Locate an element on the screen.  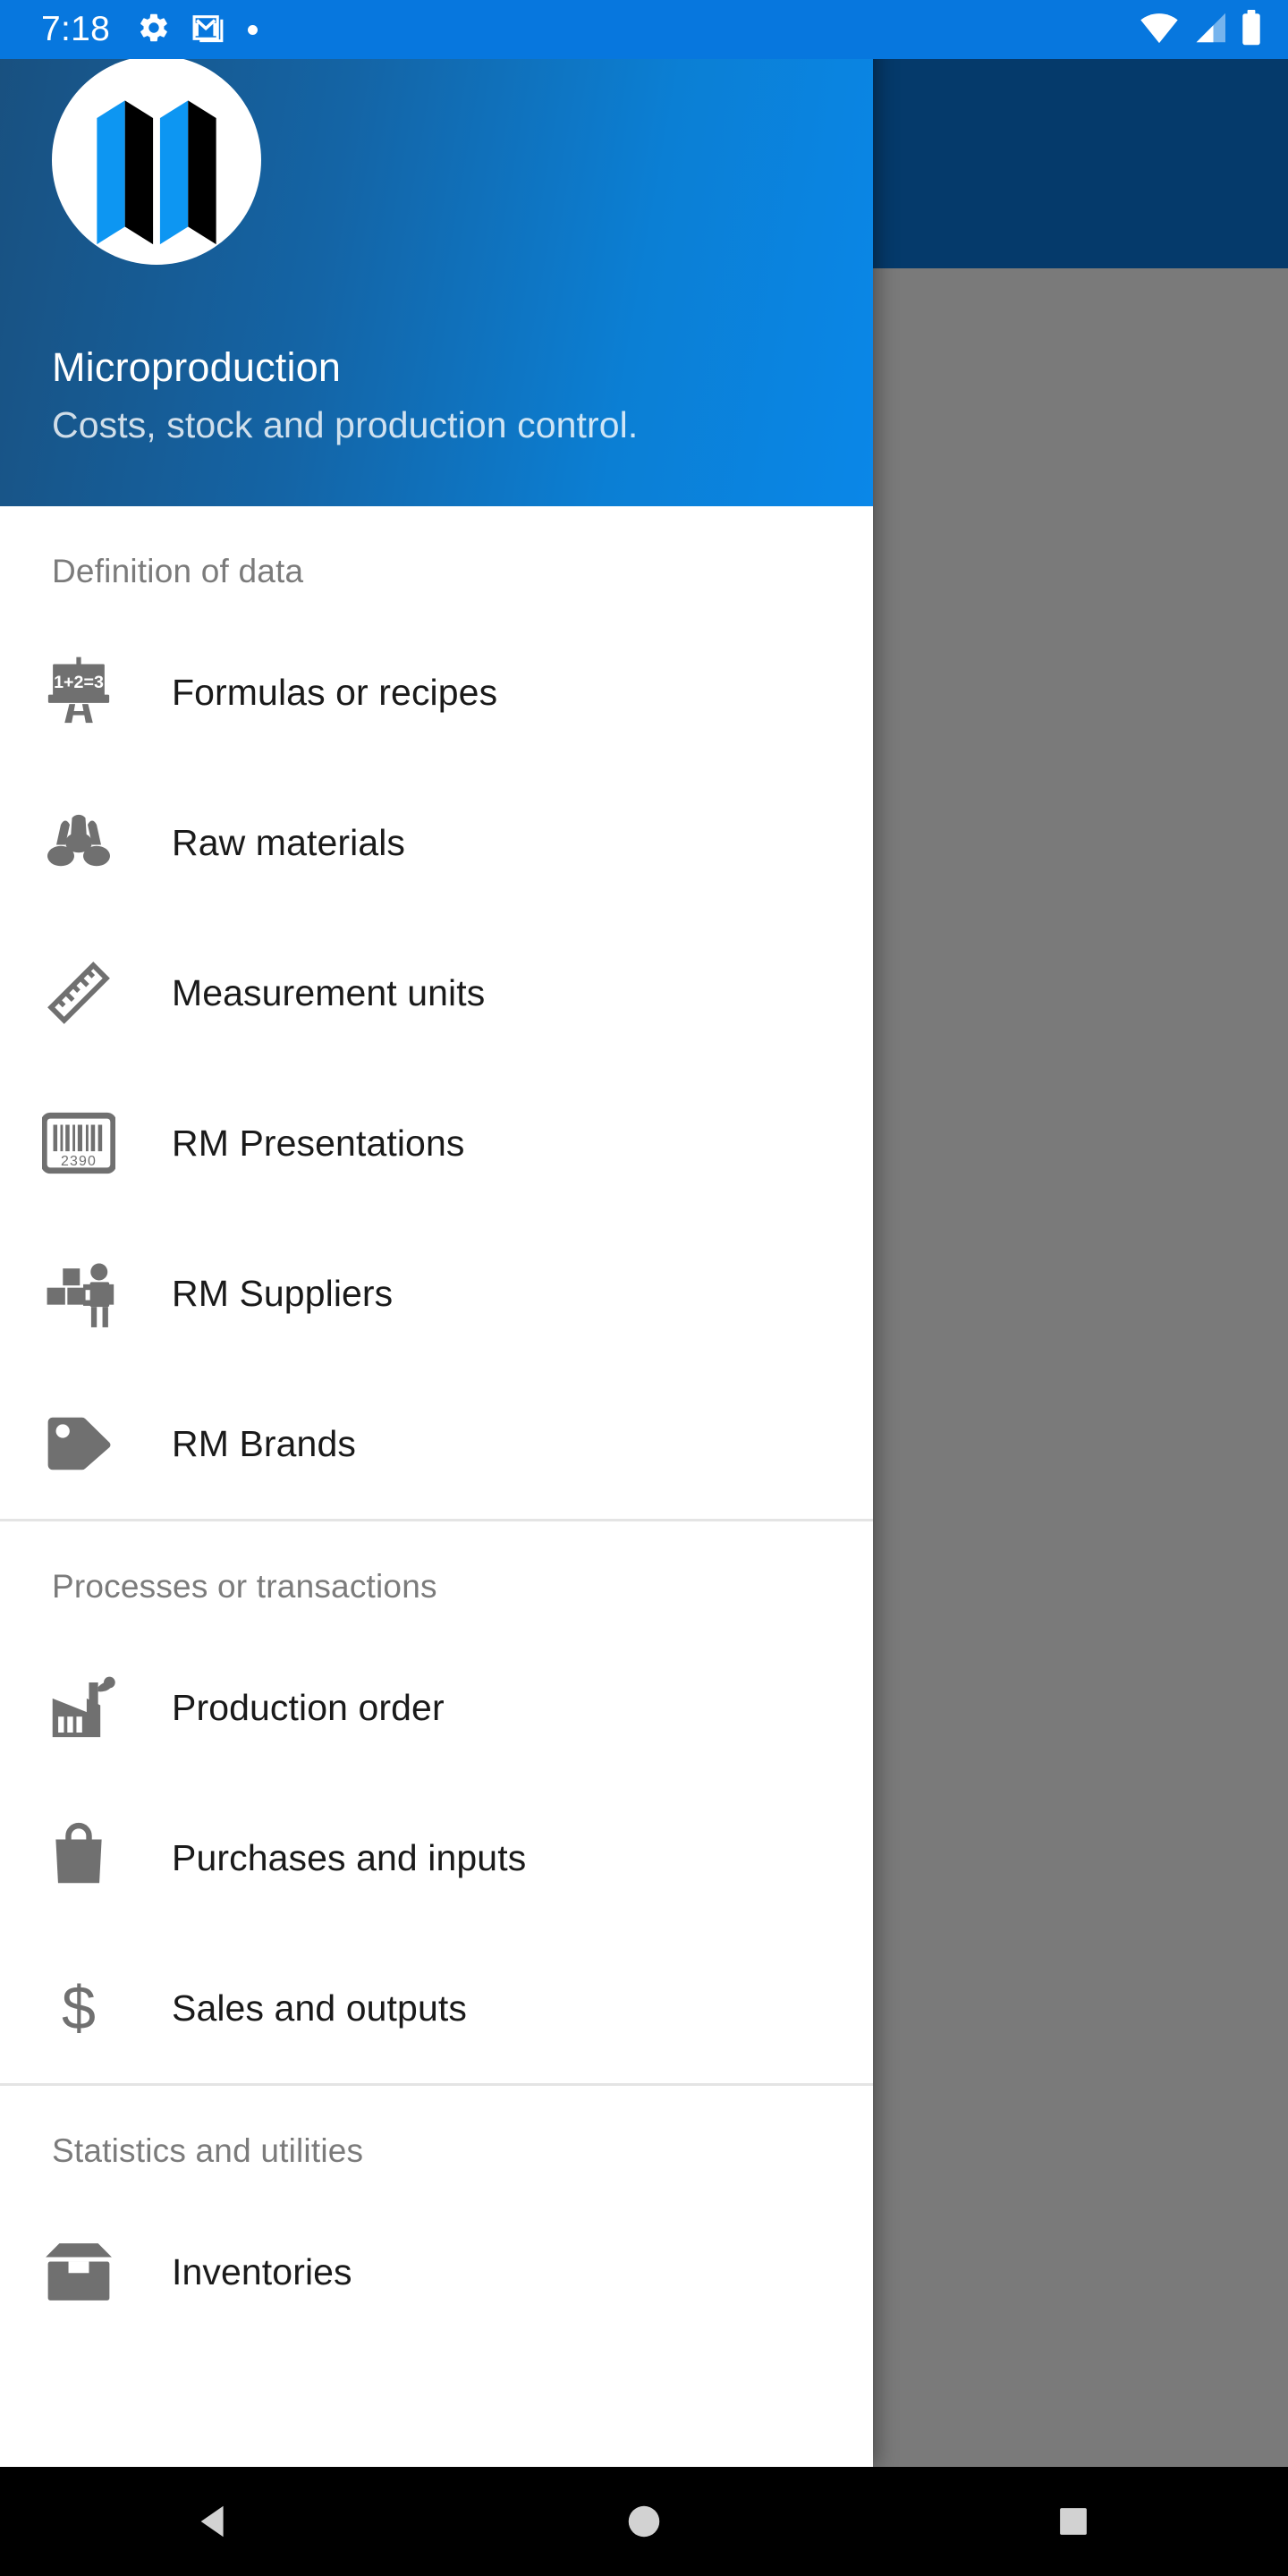
recents-button is located at coordinates (1073, 2521).